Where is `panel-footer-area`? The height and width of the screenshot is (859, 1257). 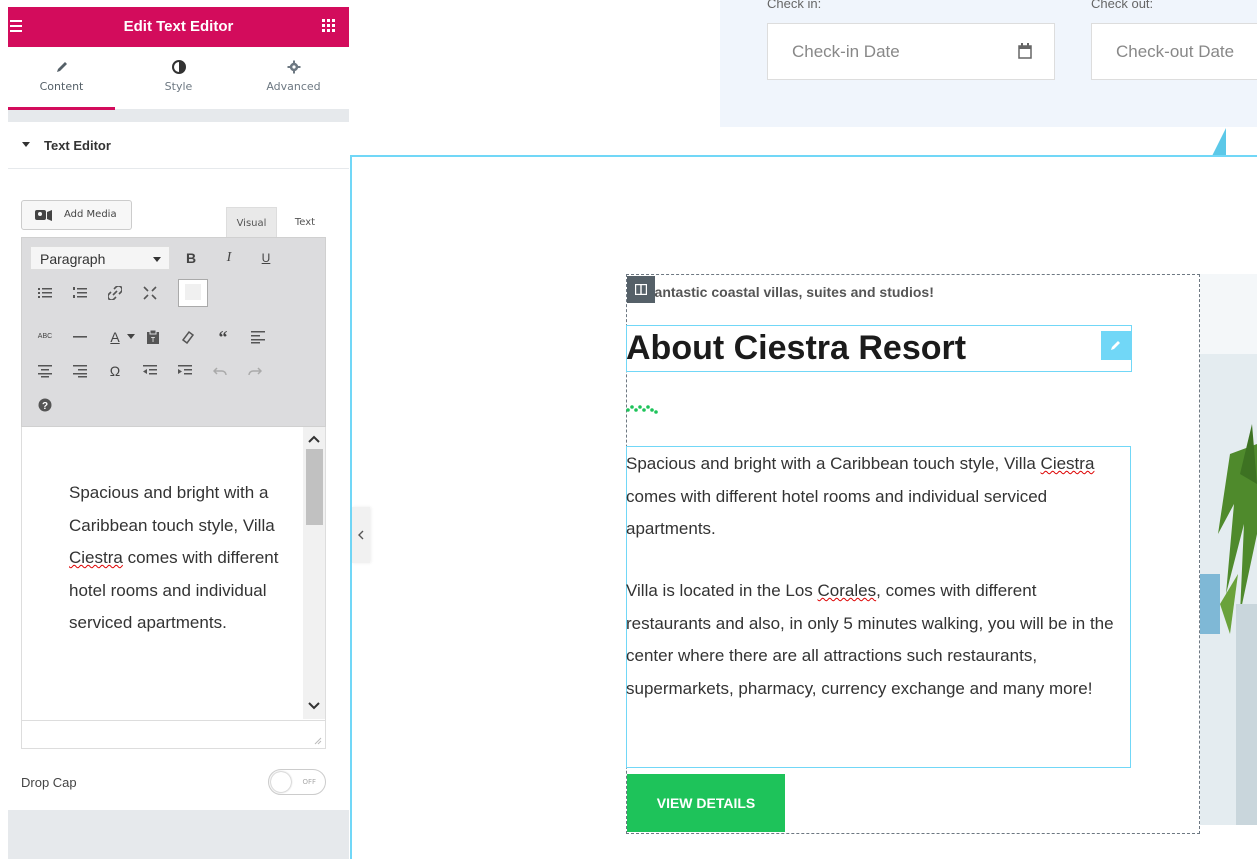
panel-footer-area is located at coordinates (178, 834).